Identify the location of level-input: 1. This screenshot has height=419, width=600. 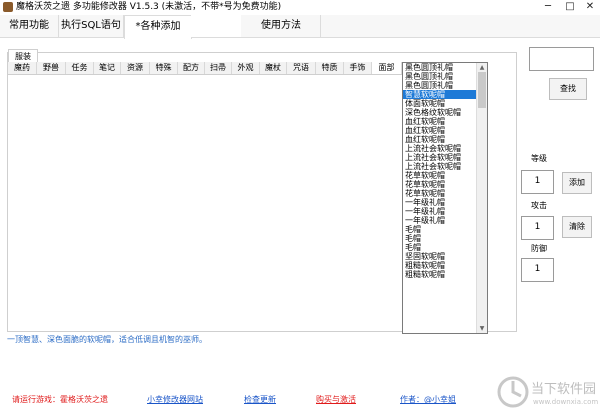
(537, 182).